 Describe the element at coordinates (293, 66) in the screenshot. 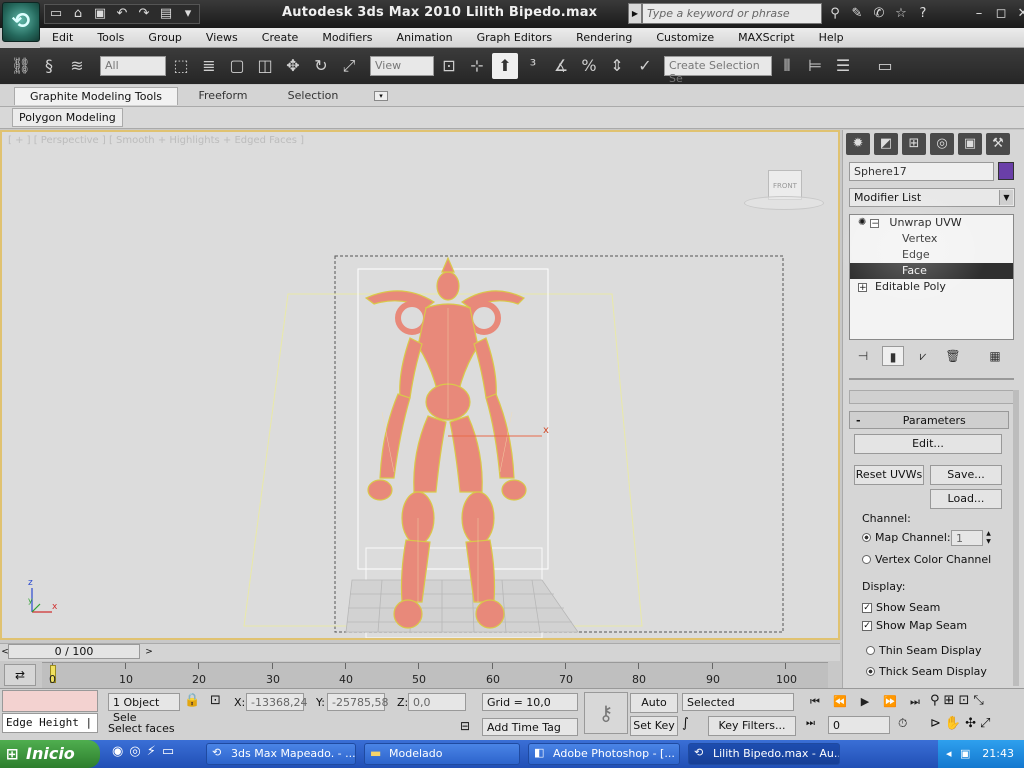

I see `move-icon: ✥` at that location.